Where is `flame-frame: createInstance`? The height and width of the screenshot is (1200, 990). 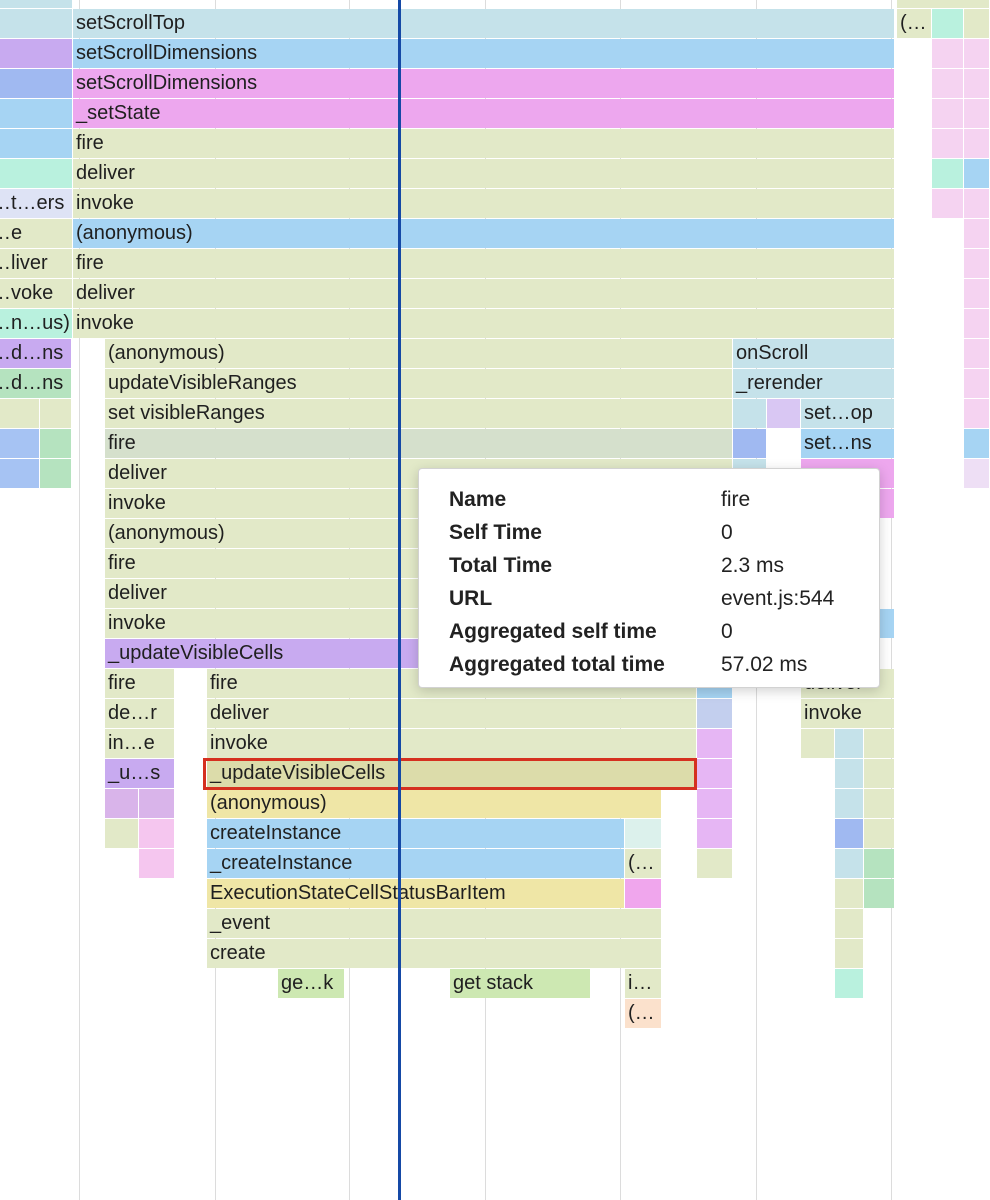 flame-frame: createInstance is located at coordinates (416, 833).